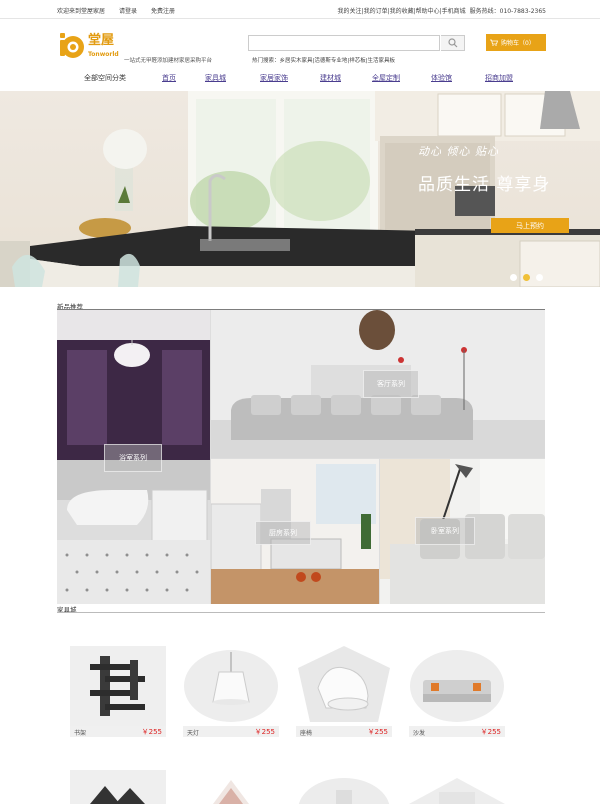 This screenshot has width=600, height=804. Describe the element at coordinates (168, 61) in the screenshot. I see `tagline: 一站式无甲醛添加建材家居采购平台` at that location.